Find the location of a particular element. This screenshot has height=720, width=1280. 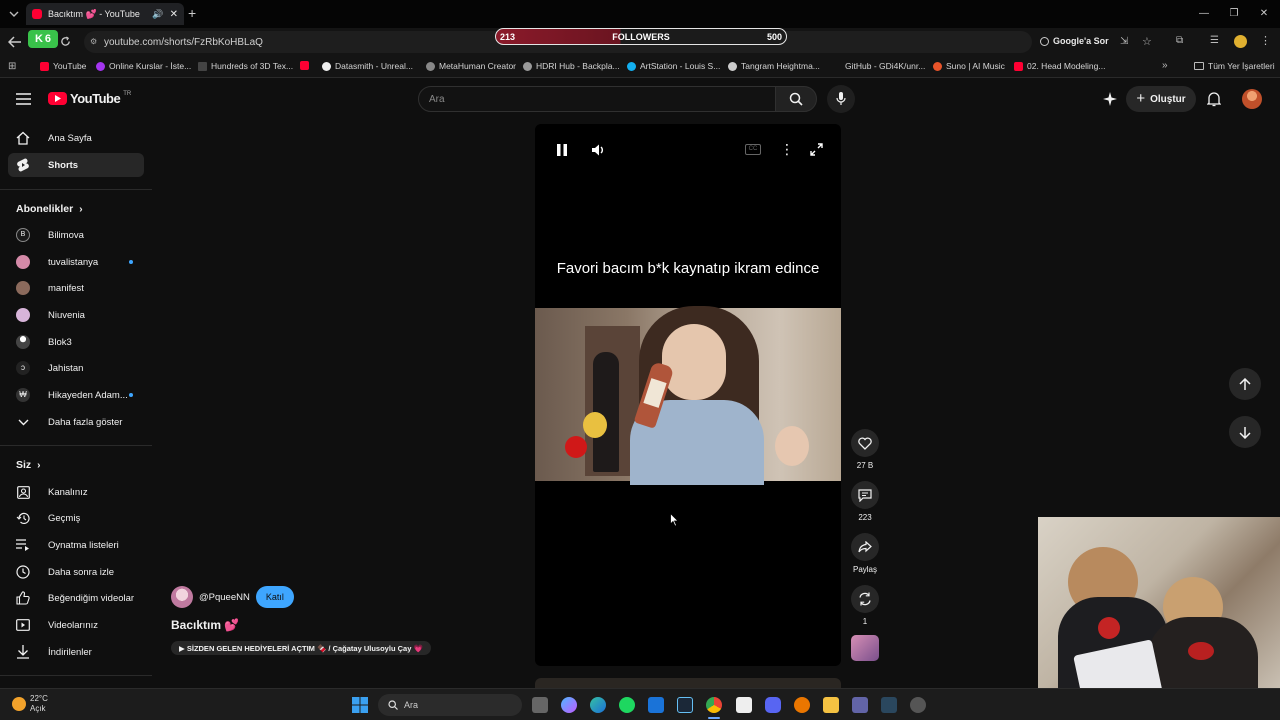

google-ask-button: Google'a Sor is located at coordinates (1074, 41).